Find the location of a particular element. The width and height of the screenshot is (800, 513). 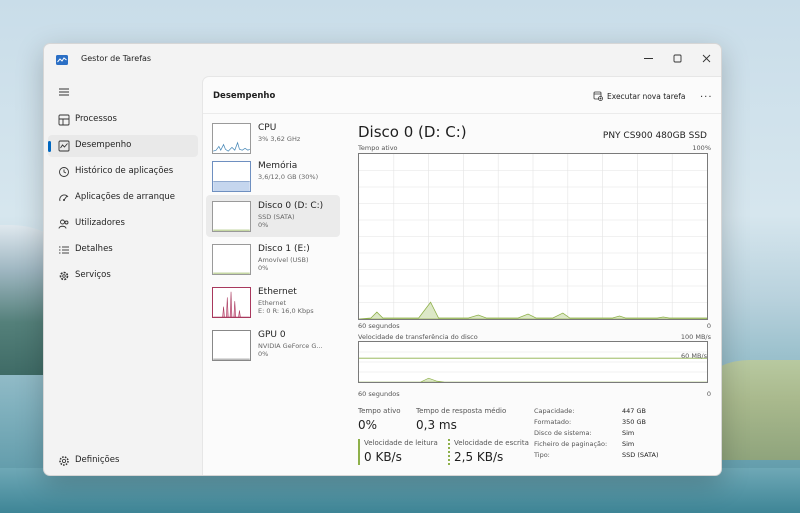

sidebar-item-arranque: Aplicações de arranque is located at coordinates (123, 198).